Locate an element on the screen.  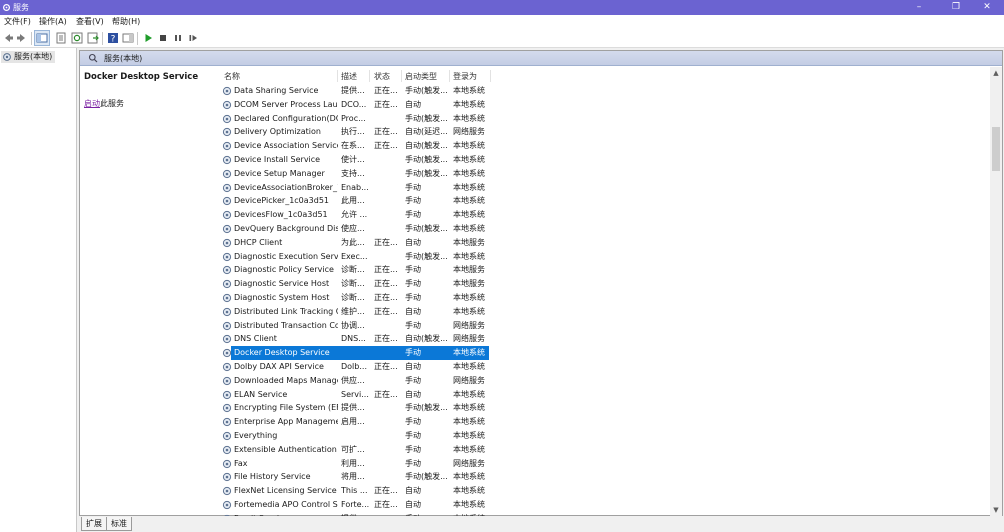
column-header-startup-type: 启动类型 is located at coordinates (421, 77).